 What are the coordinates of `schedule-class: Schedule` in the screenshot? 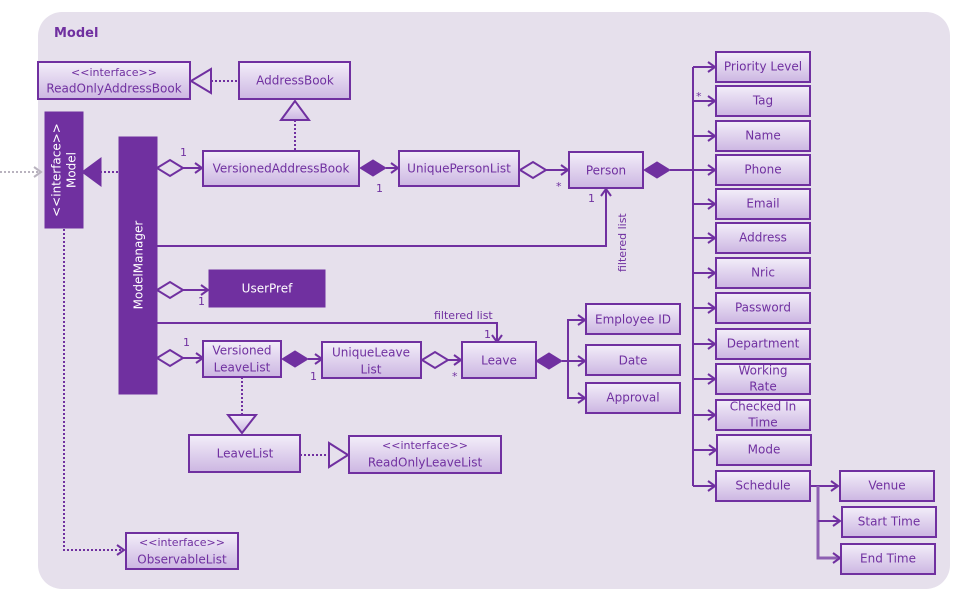 It's located at (763, 486).